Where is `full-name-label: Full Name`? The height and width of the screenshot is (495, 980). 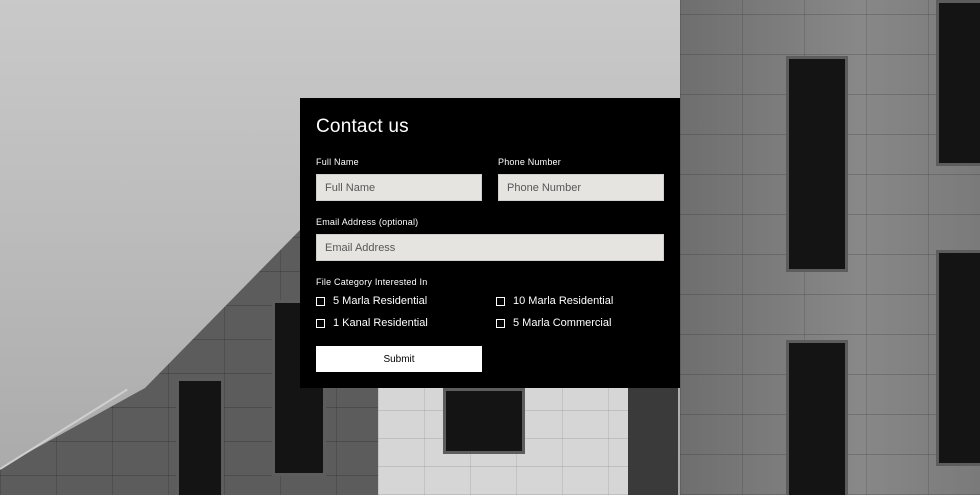 full-name-label: Full Name is located at coordinates (337, 162).